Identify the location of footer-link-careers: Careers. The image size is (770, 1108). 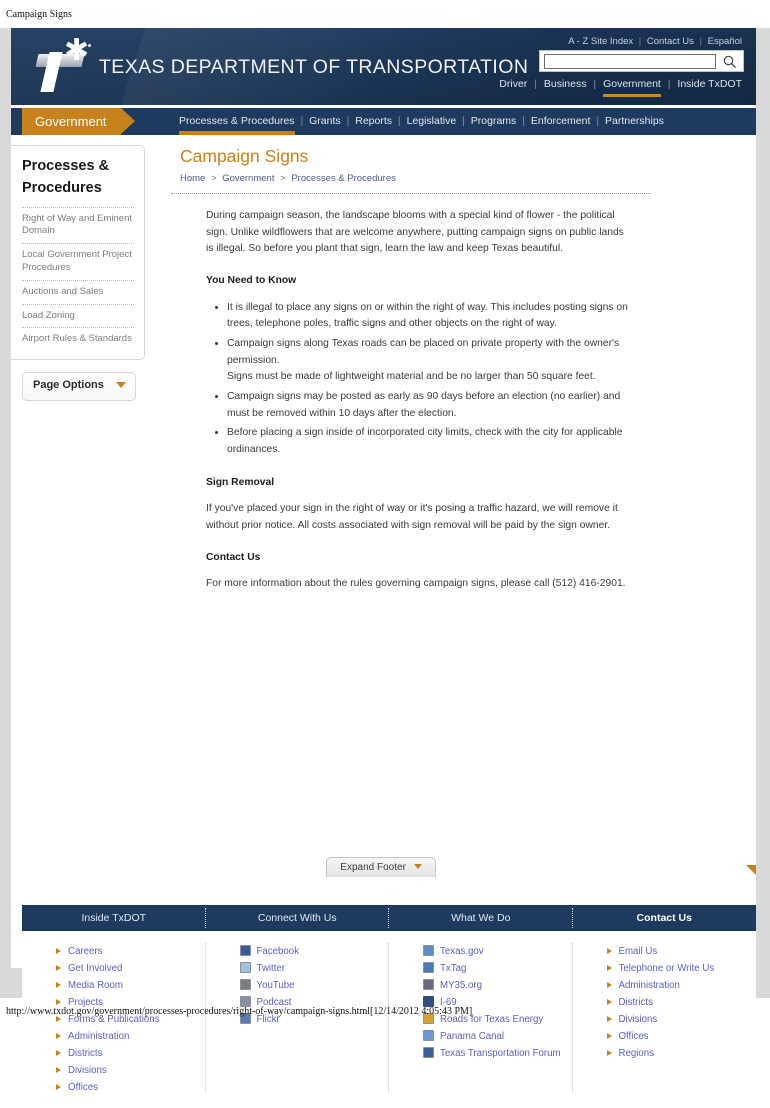
(131, 951).